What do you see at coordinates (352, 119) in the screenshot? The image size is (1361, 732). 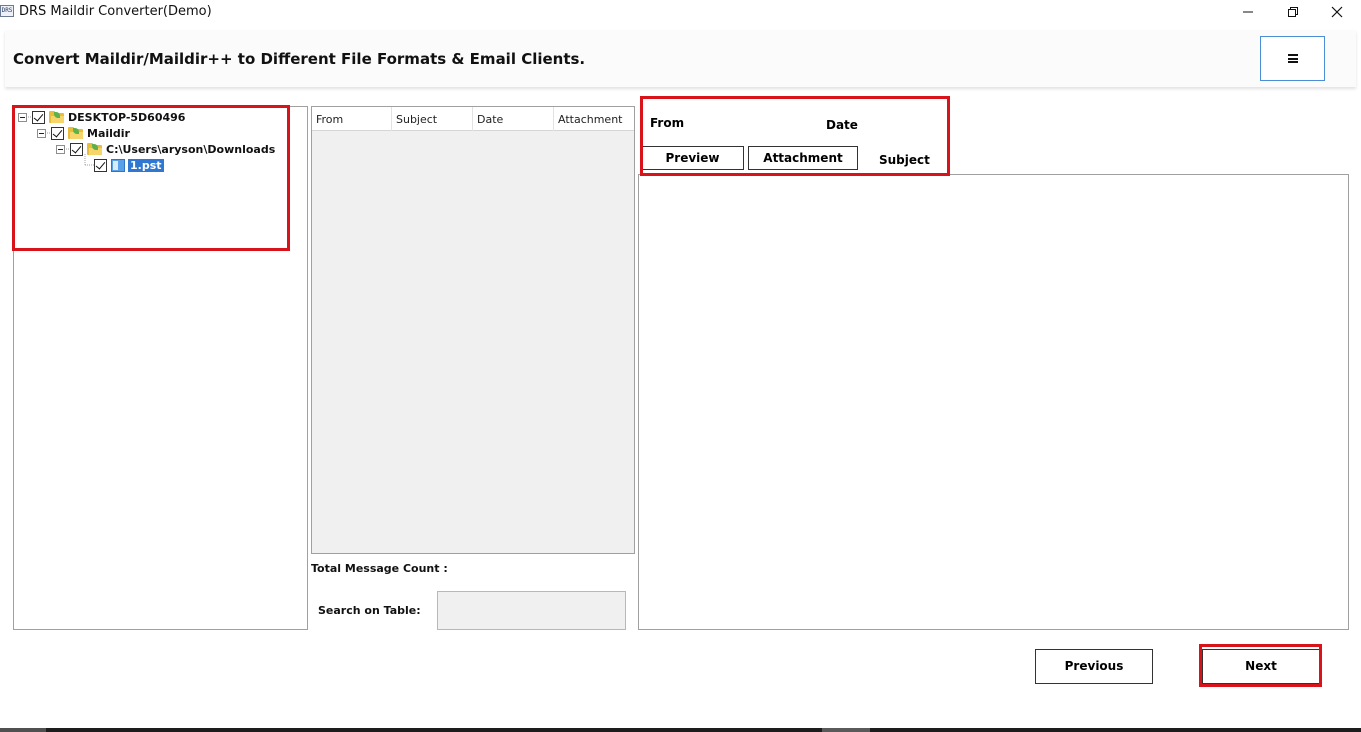 I see `column-header-from: From` at bounding box center [352, 119].